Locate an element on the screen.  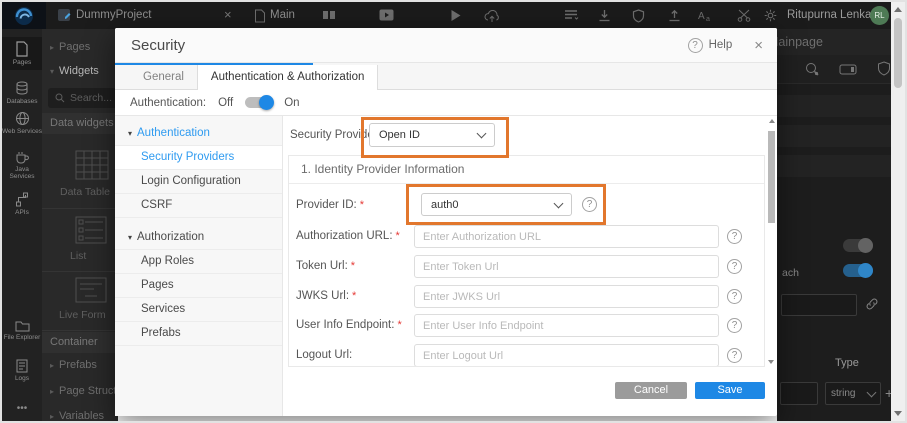
widget-tile-data-table: Data Table is located at coordinates (80, 172).